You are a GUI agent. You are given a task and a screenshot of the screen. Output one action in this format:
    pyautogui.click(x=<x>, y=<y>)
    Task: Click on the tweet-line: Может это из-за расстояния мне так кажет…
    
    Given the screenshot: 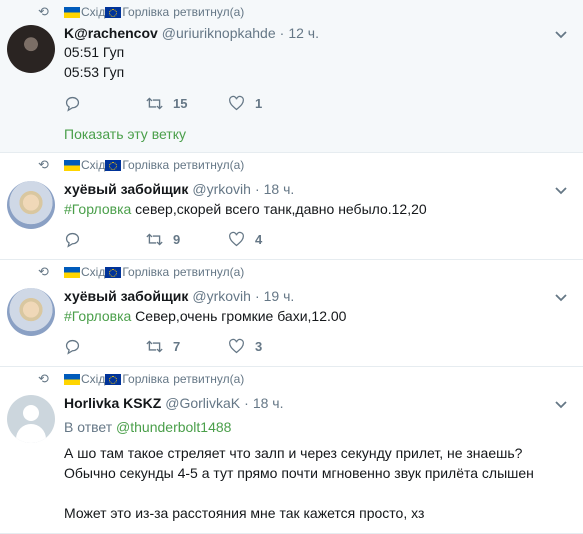 What is the action you would take?
    pyautogui.click(x=244, y=513)
    